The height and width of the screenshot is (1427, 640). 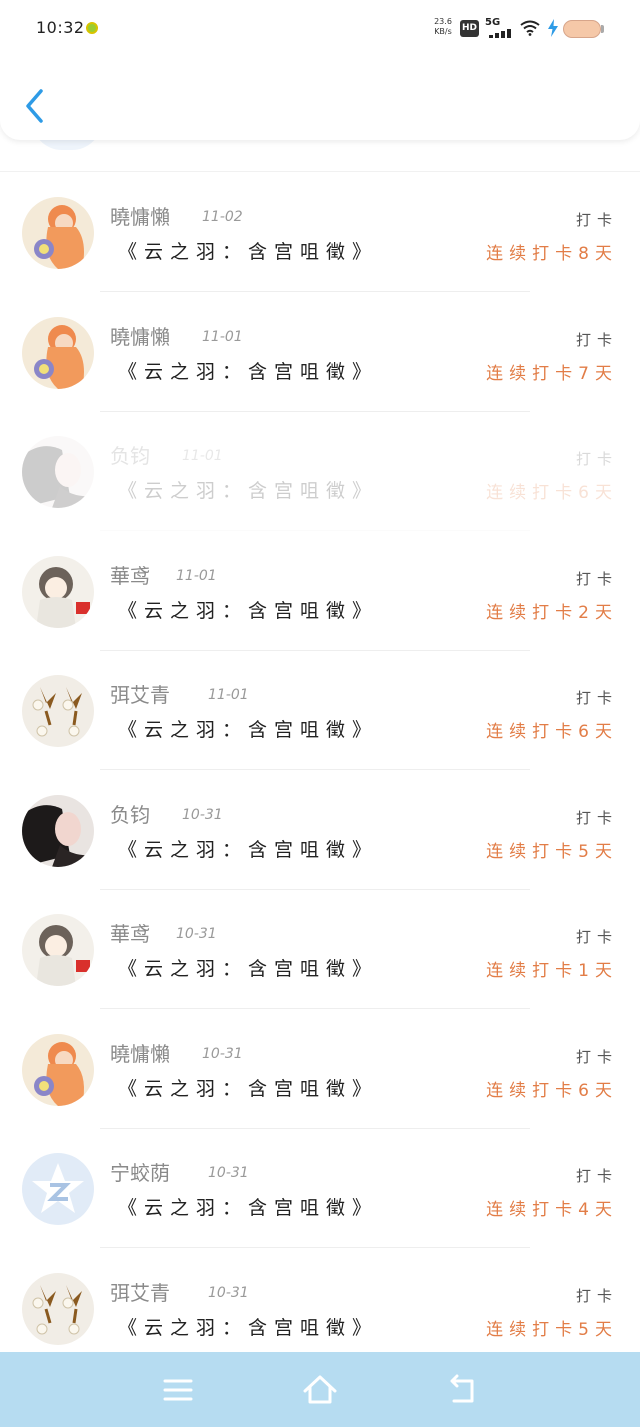 What do you see at coordinates (462, 1390) in the screenshot?
I see `back-return-icon` at bounding box center [462, 1390].